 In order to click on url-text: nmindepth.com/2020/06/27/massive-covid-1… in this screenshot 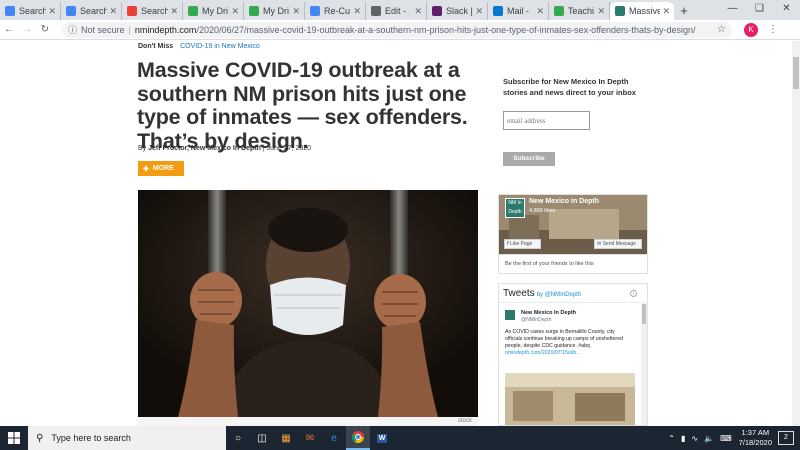, I will do `click(415, 29)`.